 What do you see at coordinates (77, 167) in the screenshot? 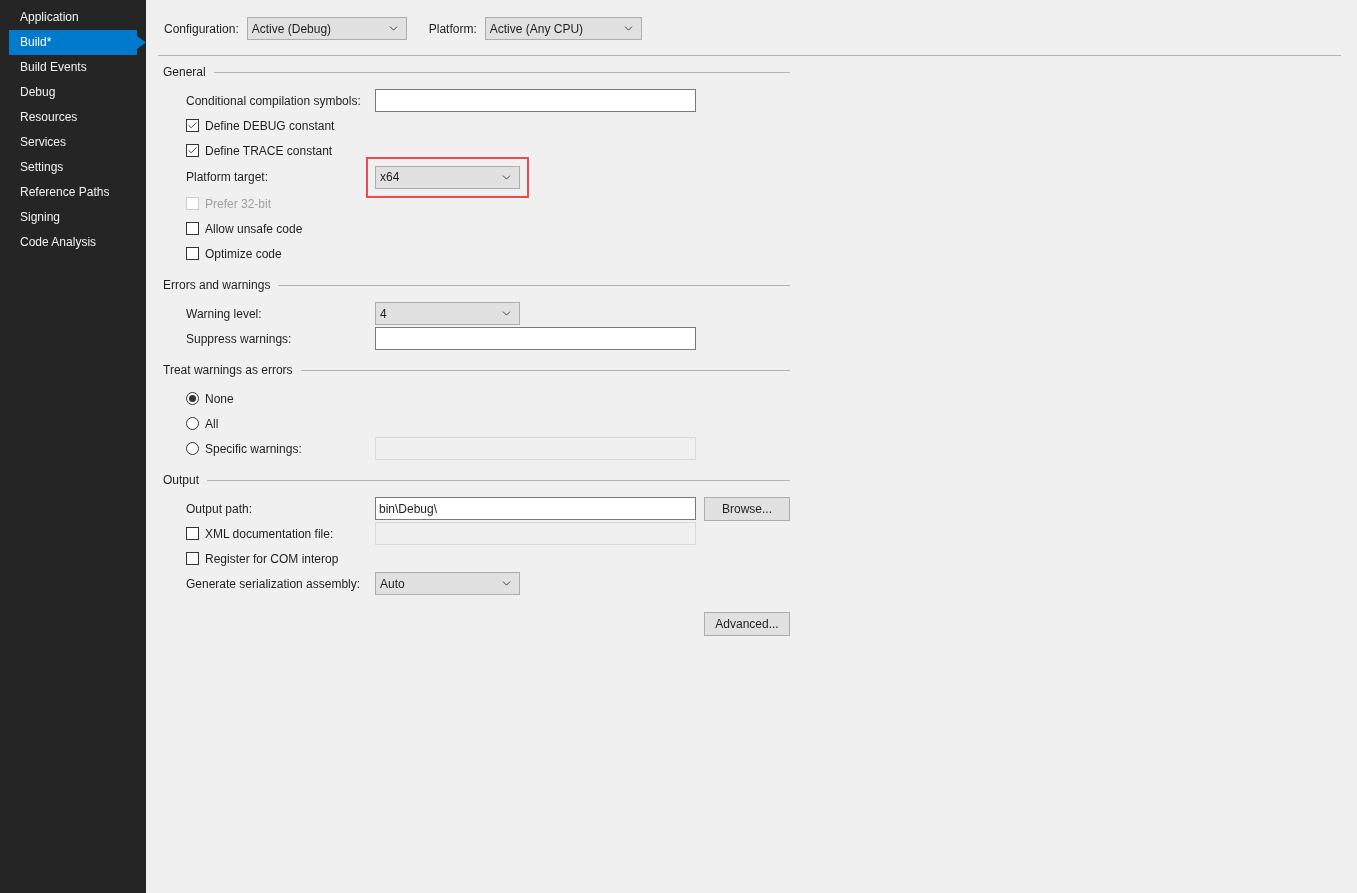
I see `sidebar-item: Settings` at bounding box center [77, 167].